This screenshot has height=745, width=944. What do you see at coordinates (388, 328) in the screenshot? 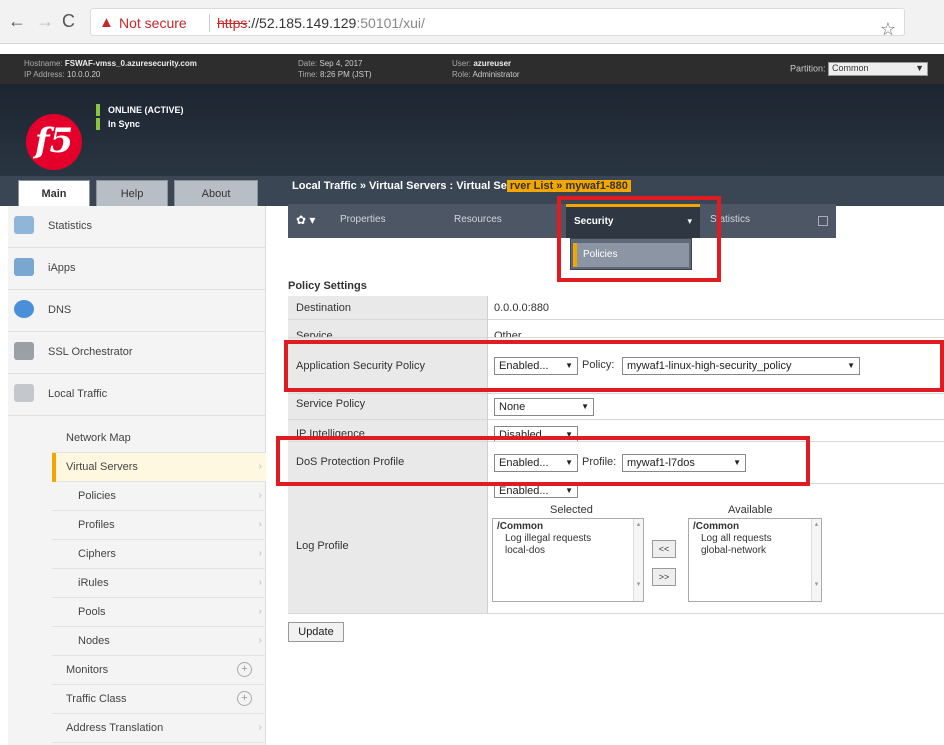
I see `row-label: Service` at bounding box center [388, 328].